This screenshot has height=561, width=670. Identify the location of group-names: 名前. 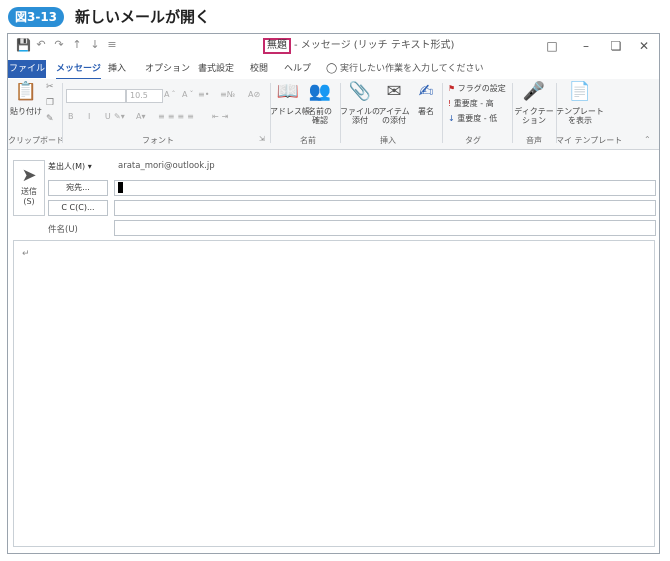
(308, 140).